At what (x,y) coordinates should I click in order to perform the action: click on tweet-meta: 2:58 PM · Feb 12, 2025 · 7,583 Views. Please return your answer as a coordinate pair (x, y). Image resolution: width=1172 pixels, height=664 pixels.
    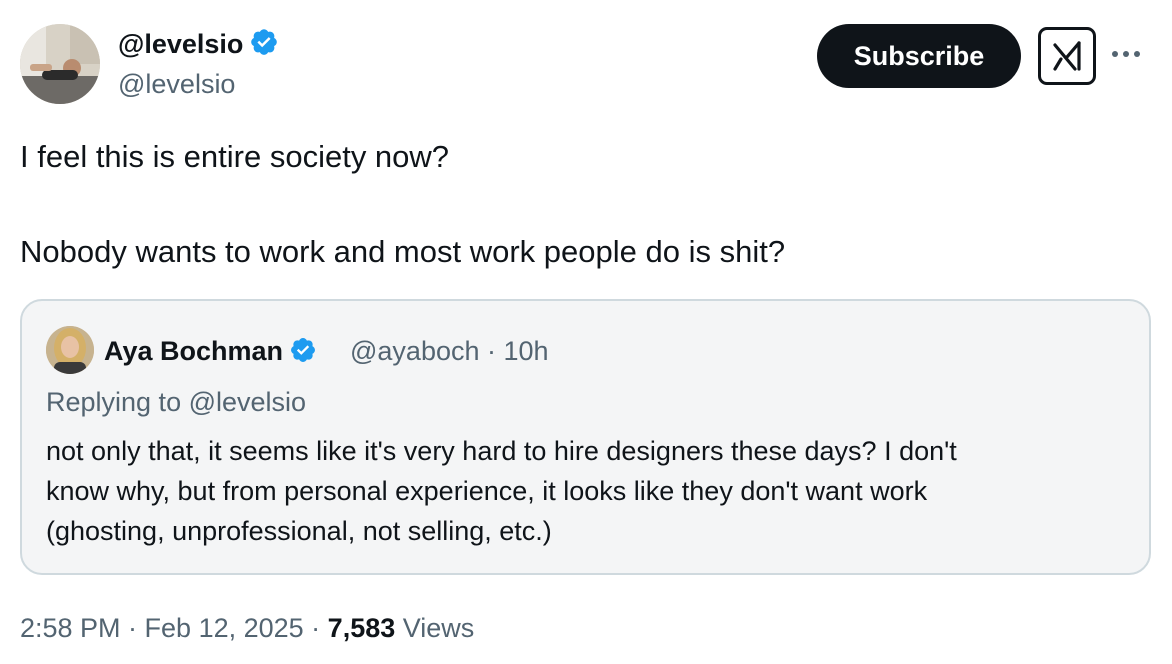
    Looking at the image, I should click on (247, 628).